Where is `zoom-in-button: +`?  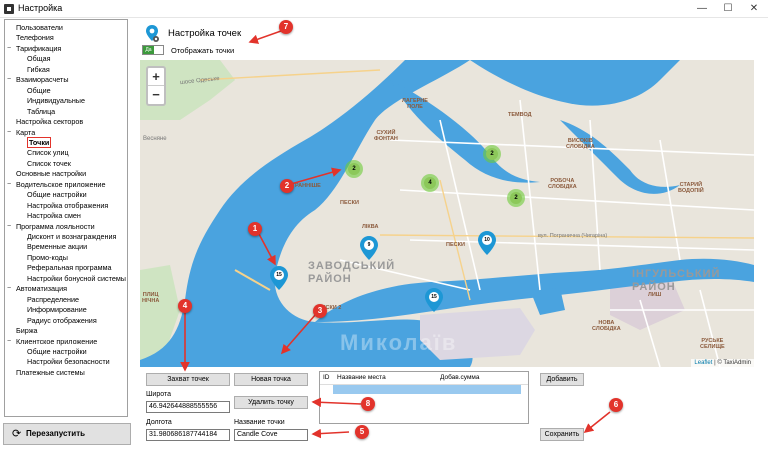 zoom-in-button: + is located at coordinates (156, 77).